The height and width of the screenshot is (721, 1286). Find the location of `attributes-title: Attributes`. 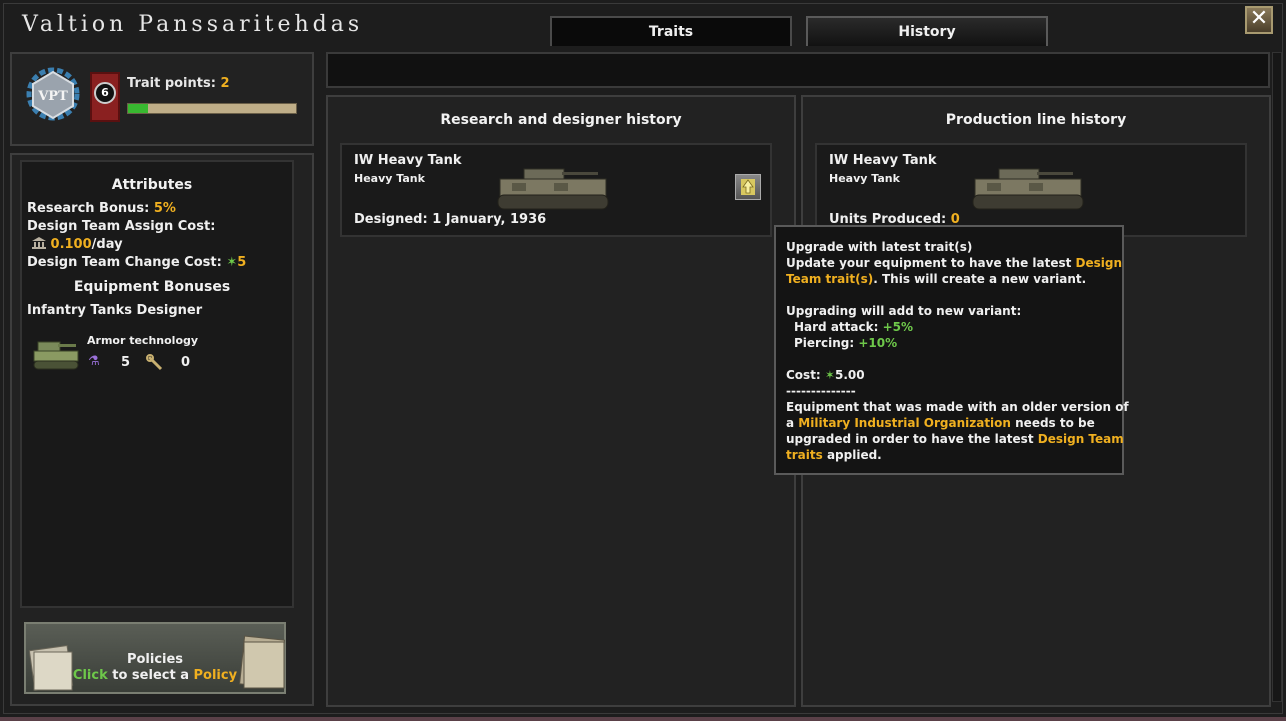

attributes-title: Attributes is located at coordinates (152, 185).